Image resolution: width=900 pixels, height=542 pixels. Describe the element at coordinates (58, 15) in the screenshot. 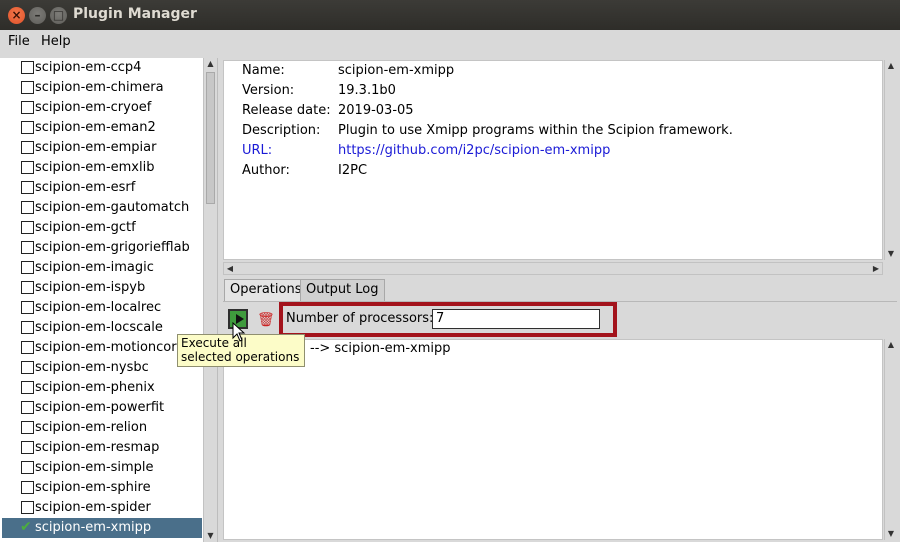

I see `maximize-window-icon: □` at that location.